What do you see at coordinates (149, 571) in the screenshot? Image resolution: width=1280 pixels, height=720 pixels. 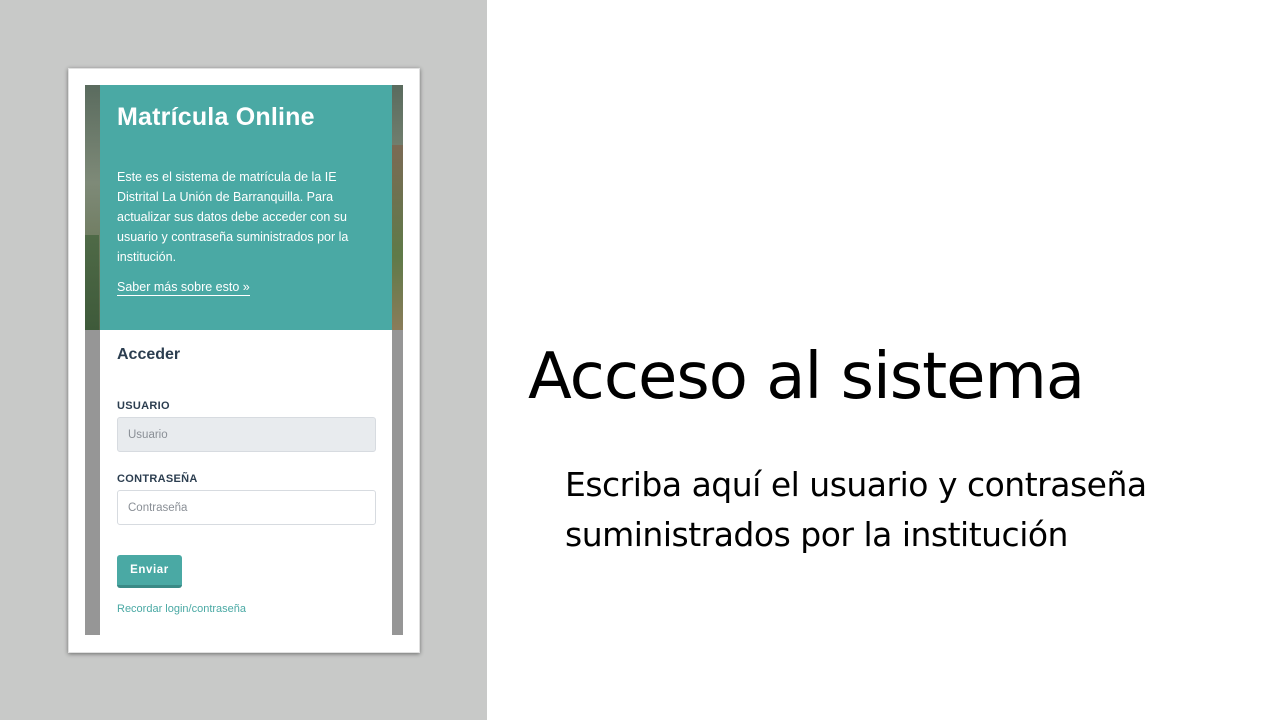 I see `submit-button: Enviar` at bounding box center [149, 571].